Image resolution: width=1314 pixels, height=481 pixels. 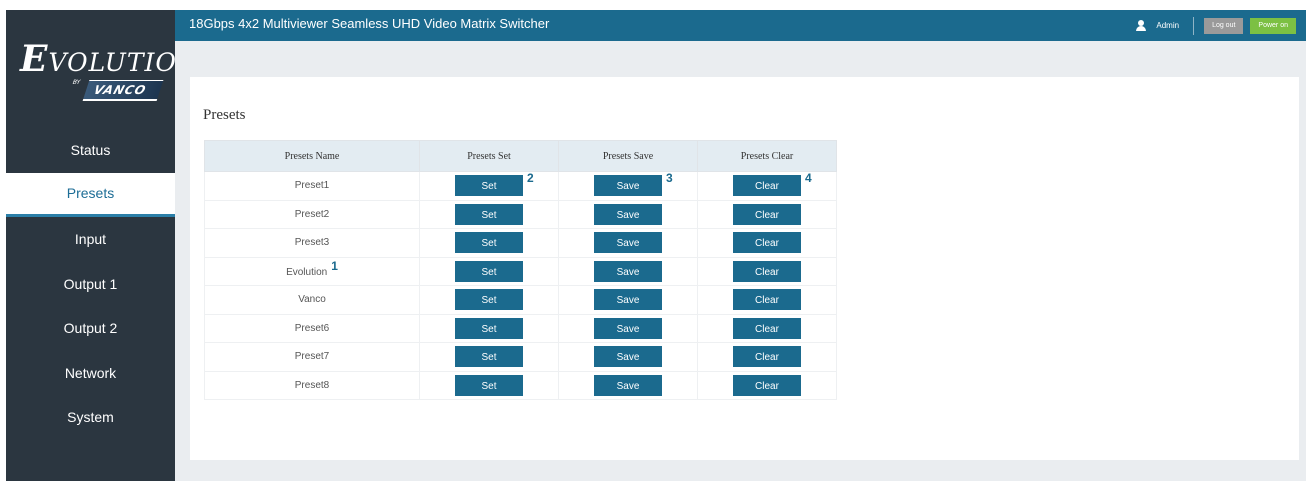 I want to click on user-name: Admin, so click(x=1168, y=25).